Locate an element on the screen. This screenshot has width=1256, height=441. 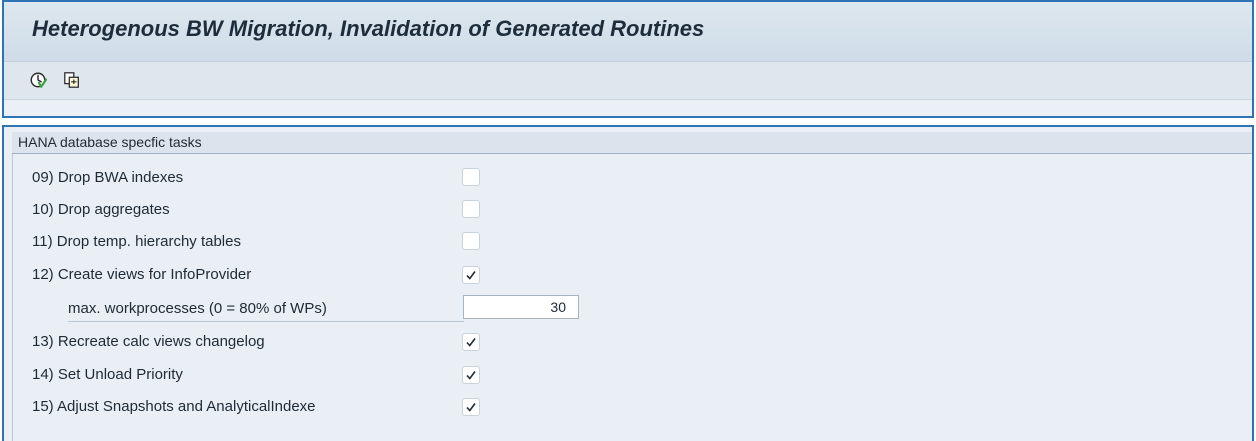
checkbox-drop-hierarchy-tables is located at coordinates (471, 241).